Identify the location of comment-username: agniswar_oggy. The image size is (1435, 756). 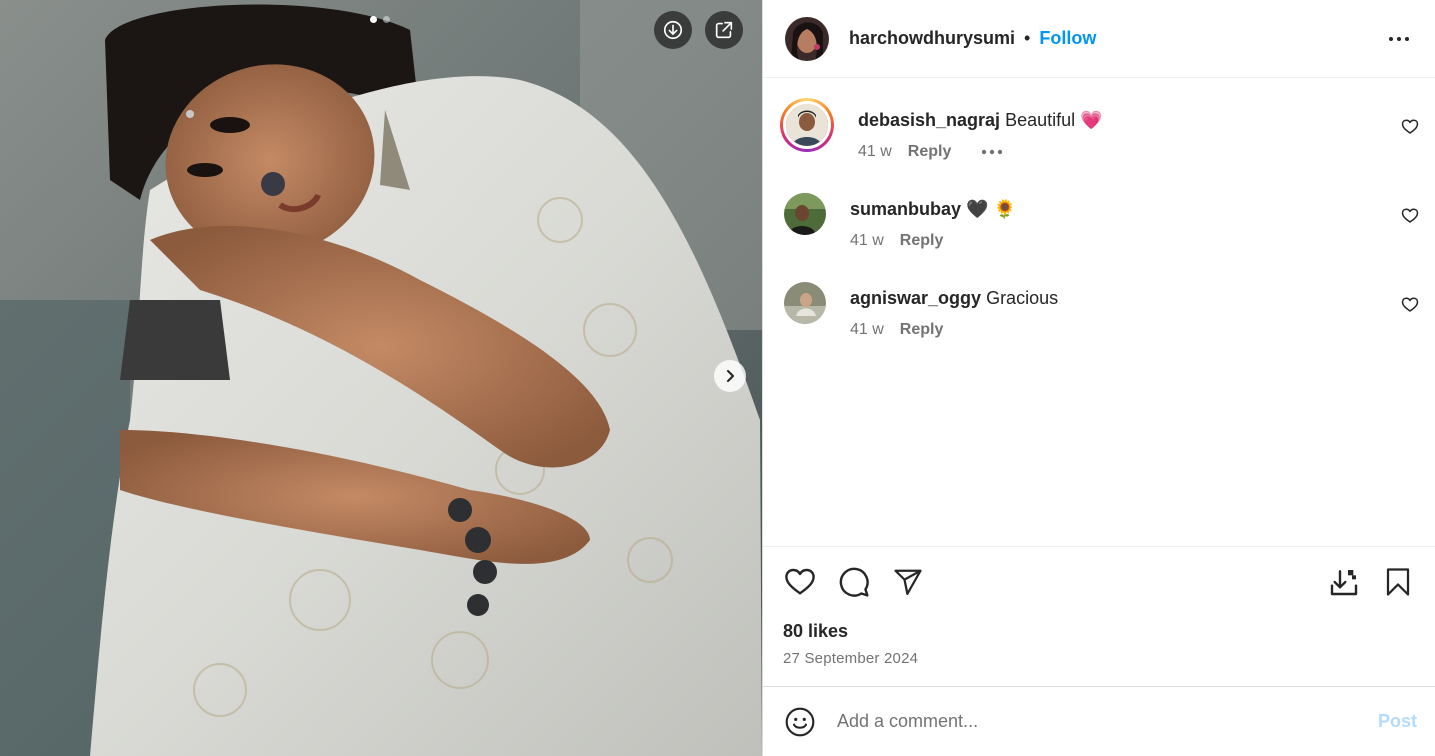
(915, 298).